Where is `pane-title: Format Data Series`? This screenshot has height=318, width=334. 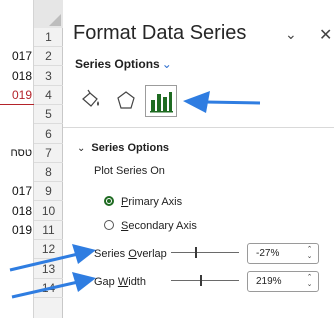 pane-title: Format Data Series is located at coordinates (160, 33).